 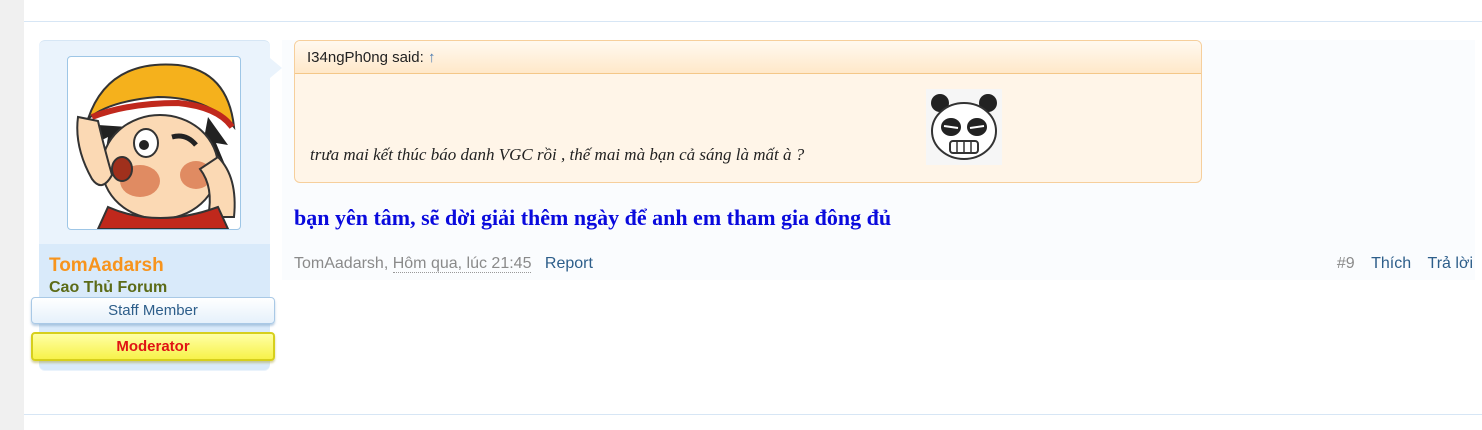 What do you see at coordinates (569, 263) in the screenshot?
I see `report-link: Report` at bounding box center [569, 263].